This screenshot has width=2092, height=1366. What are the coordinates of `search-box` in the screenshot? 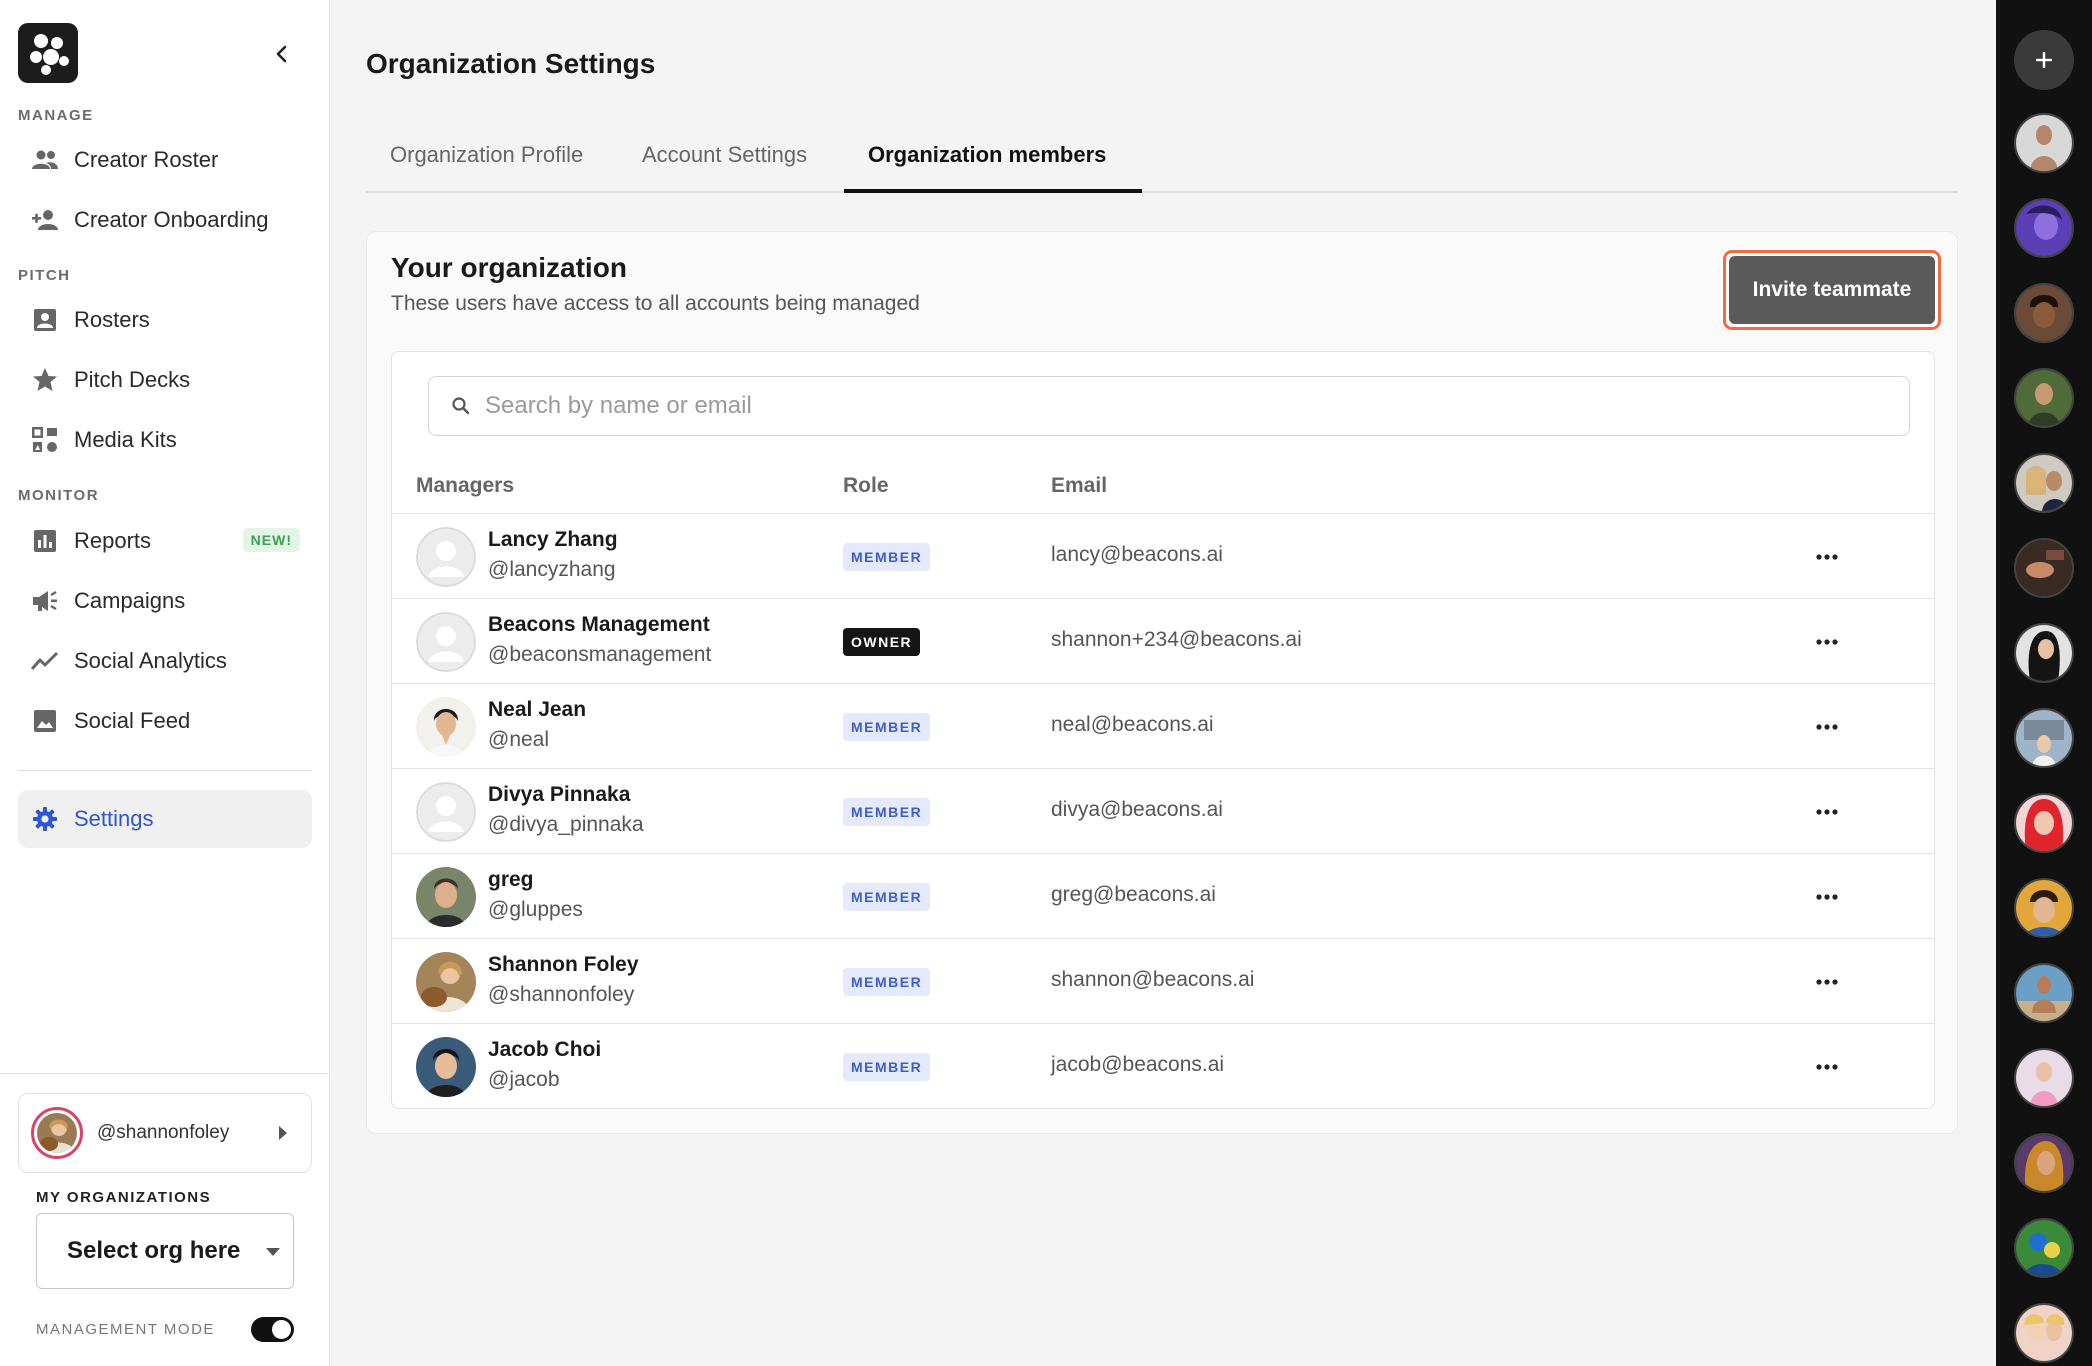 It's located at (1169, 406).